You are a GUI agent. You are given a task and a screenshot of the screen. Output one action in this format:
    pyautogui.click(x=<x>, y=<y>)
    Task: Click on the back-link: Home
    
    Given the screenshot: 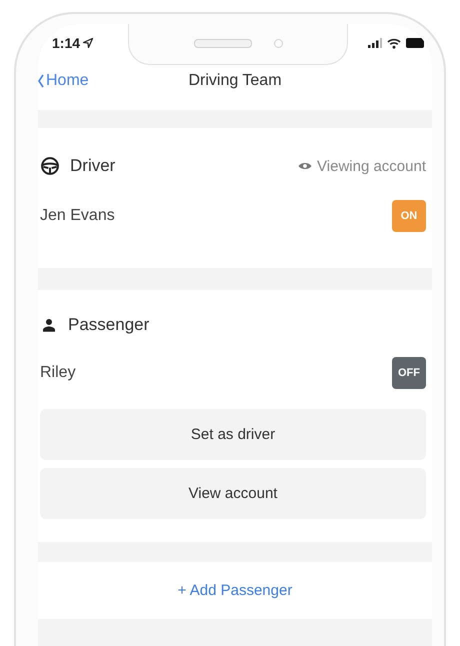 What is the action you would take?
    pyautogui.click(x=63, y=81)
    